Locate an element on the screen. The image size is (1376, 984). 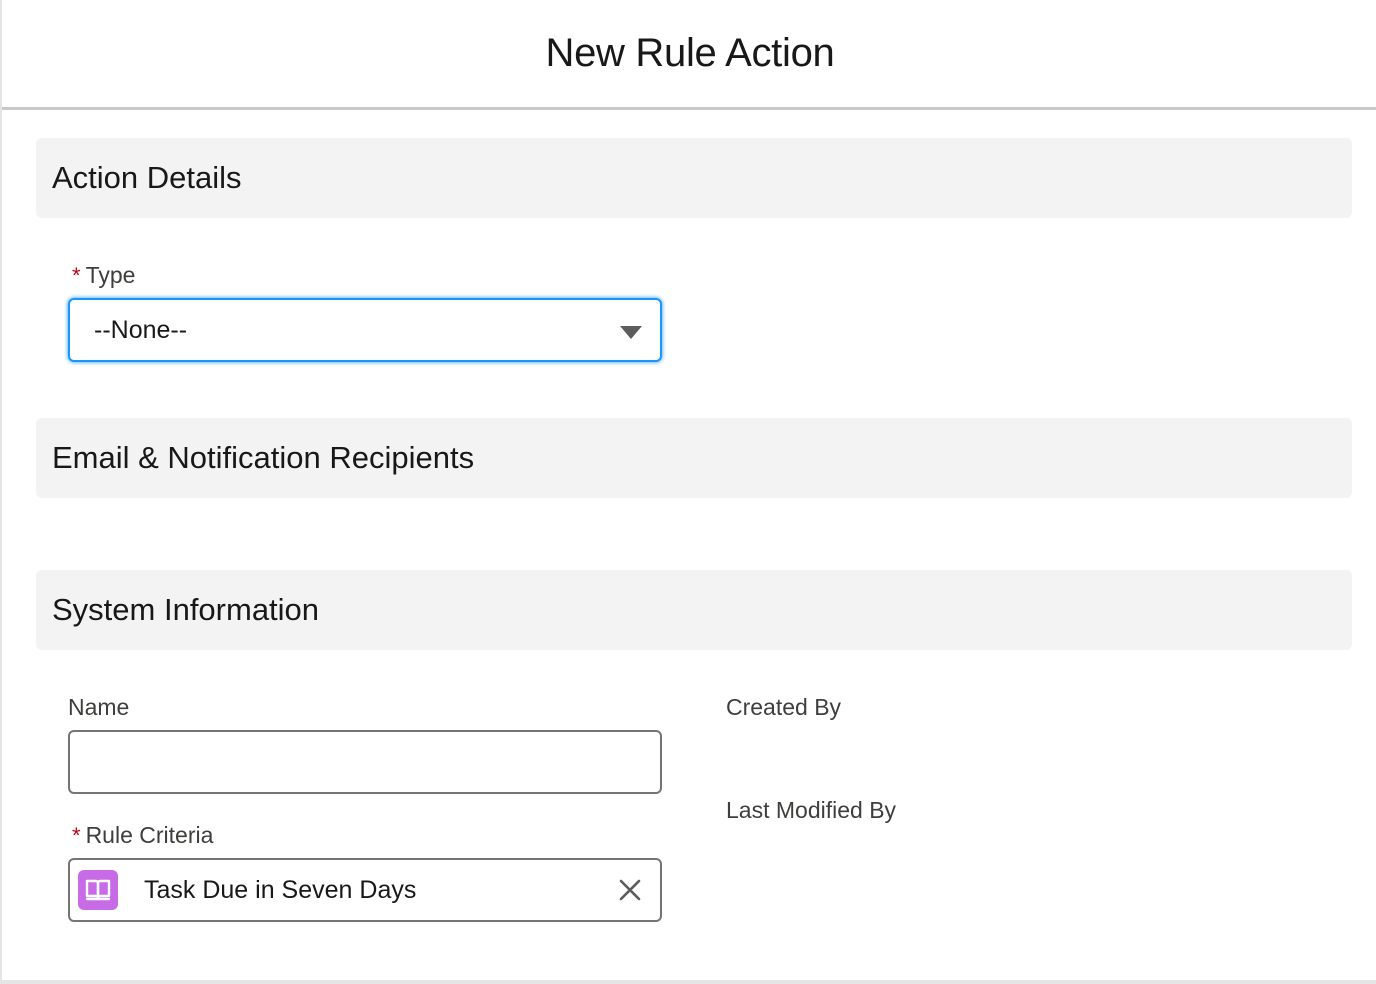
section-title-action-details: Action Details is located at coordinates (147, 177).